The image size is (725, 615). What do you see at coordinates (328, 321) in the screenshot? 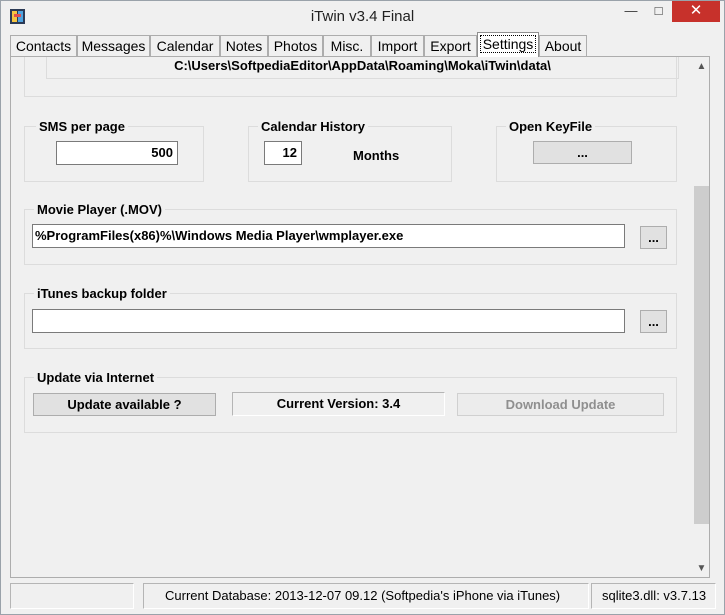
I see `itunes-backup-path-input` at bounding box center [328, 321].